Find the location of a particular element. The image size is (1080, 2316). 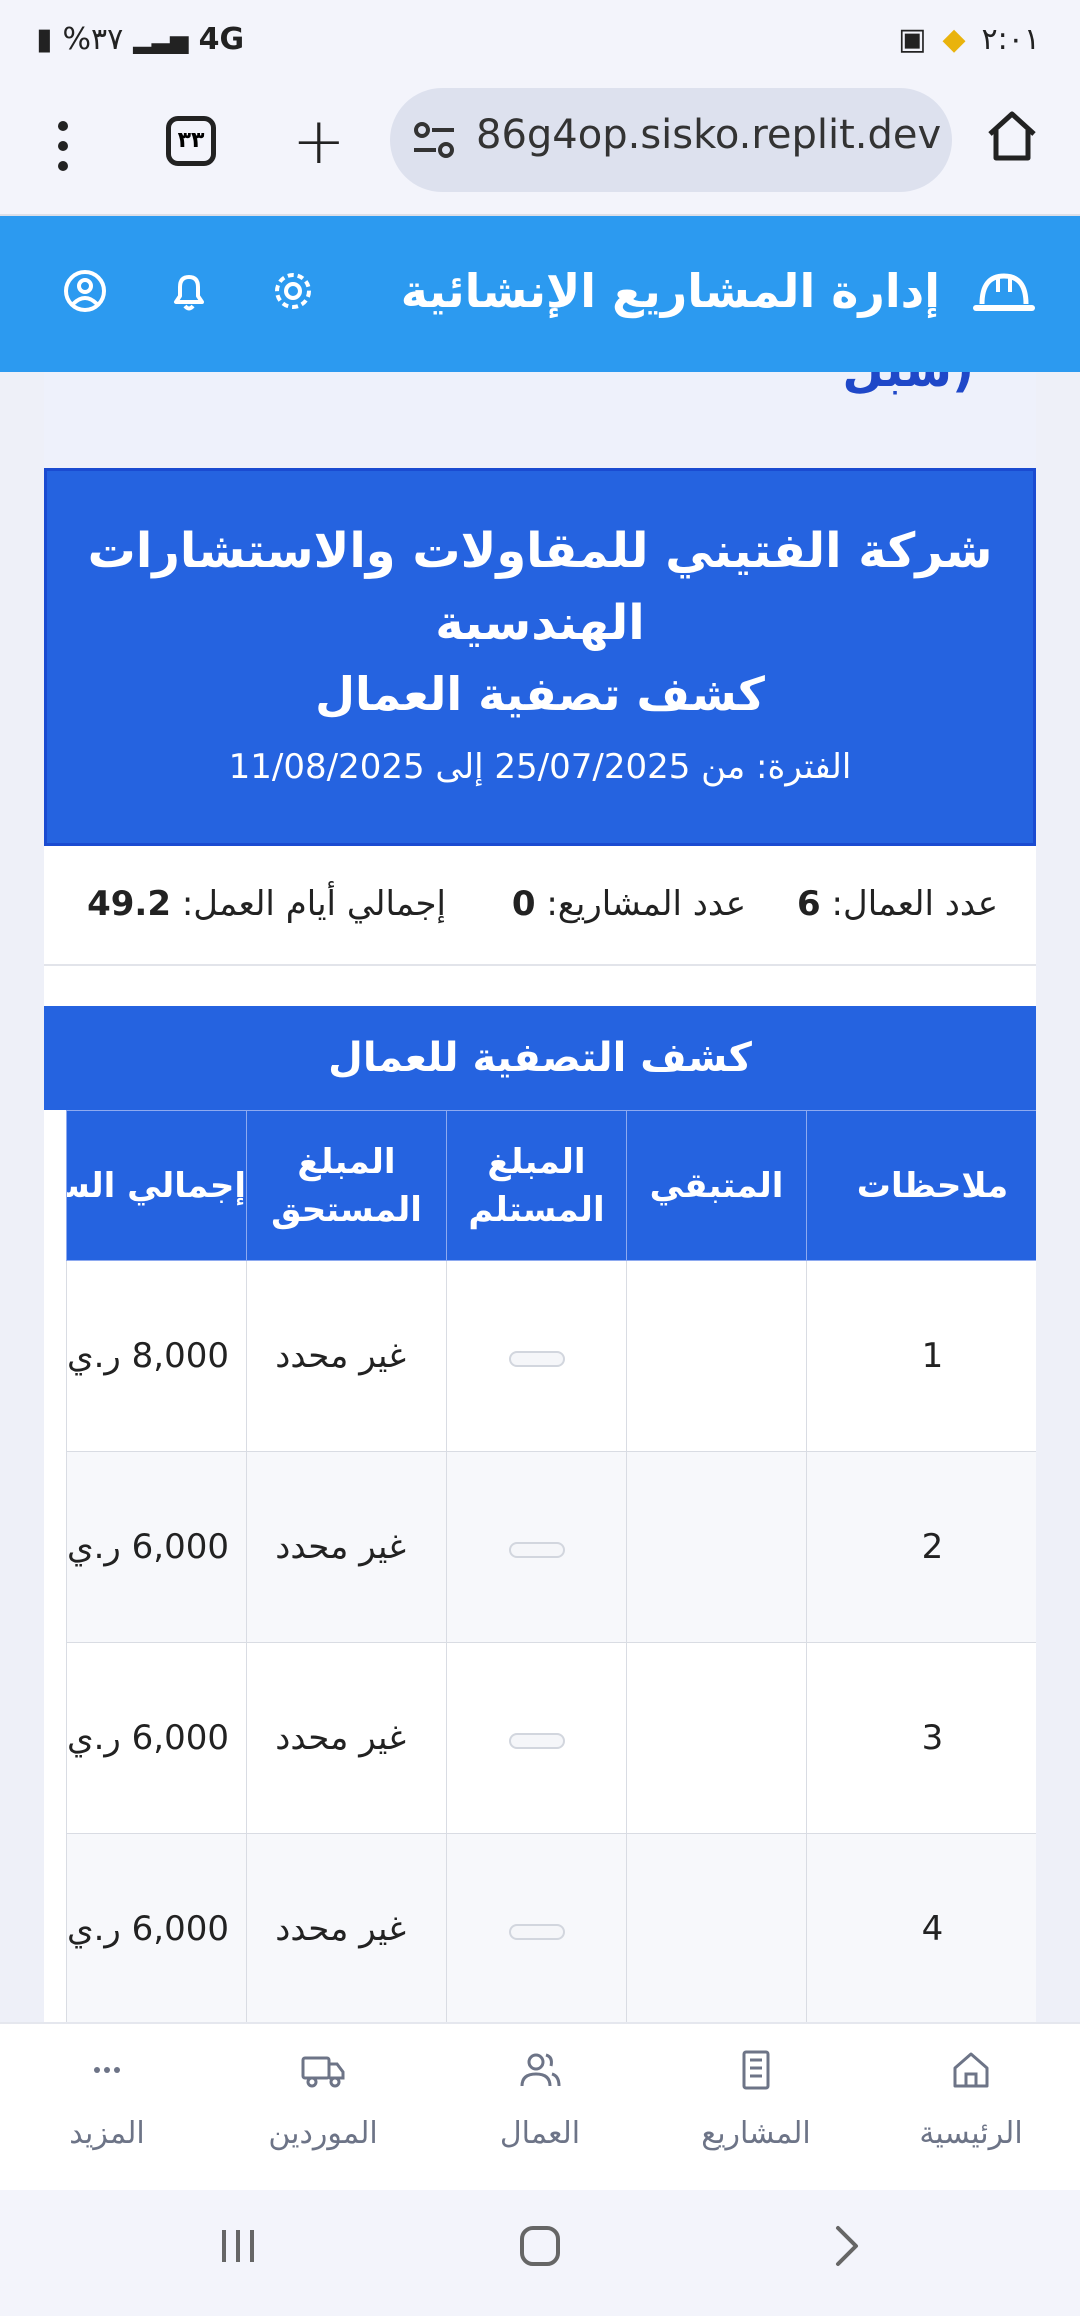

nav-label-projects: المشاريع is located at coordinates (756, 2133).